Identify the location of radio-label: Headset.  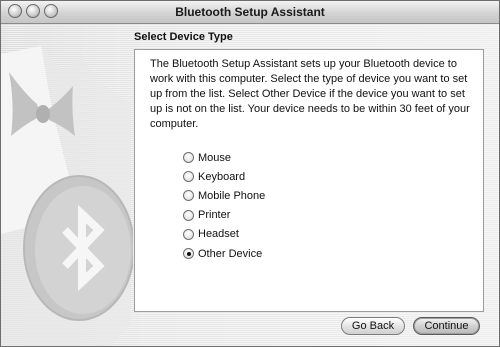
(218, 234).